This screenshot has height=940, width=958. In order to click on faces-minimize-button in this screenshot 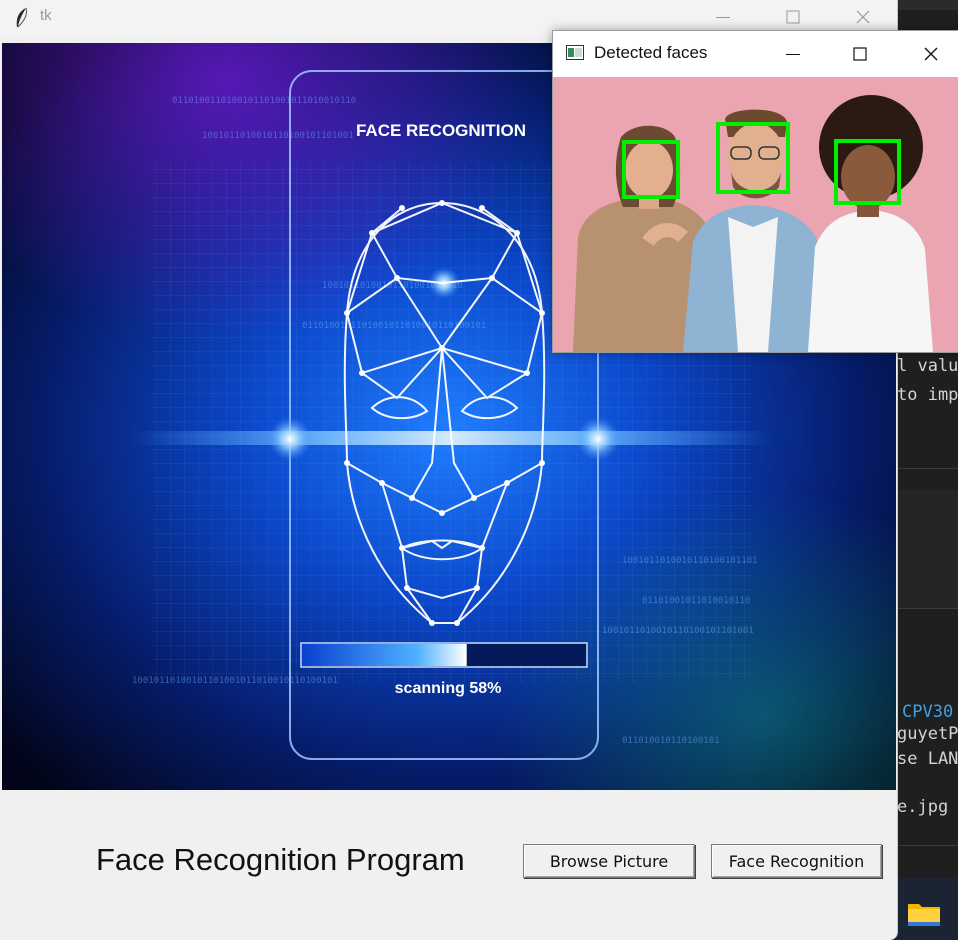, I will do `click(793, 54)`.